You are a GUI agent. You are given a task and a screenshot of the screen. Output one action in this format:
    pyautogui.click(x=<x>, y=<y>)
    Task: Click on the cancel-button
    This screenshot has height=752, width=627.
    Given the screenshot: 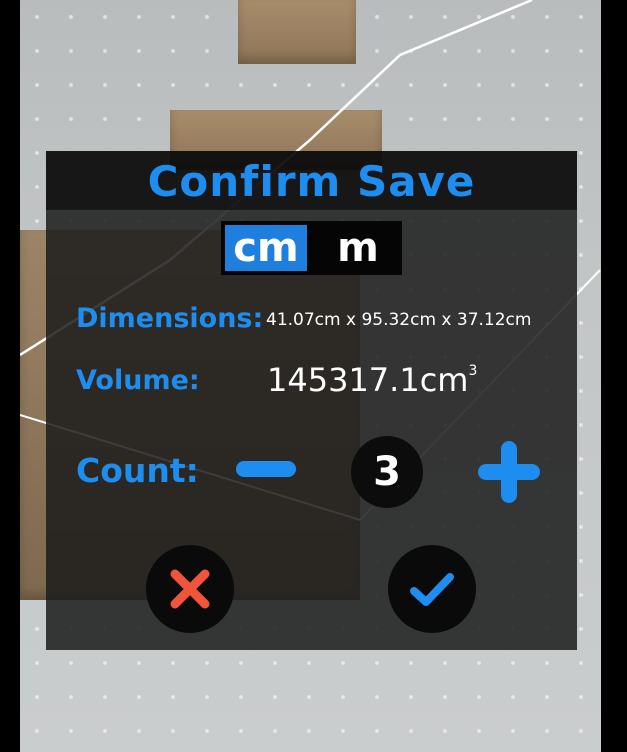 What is the action you would take?
    pyautogui.click(x=190, y=589)
    